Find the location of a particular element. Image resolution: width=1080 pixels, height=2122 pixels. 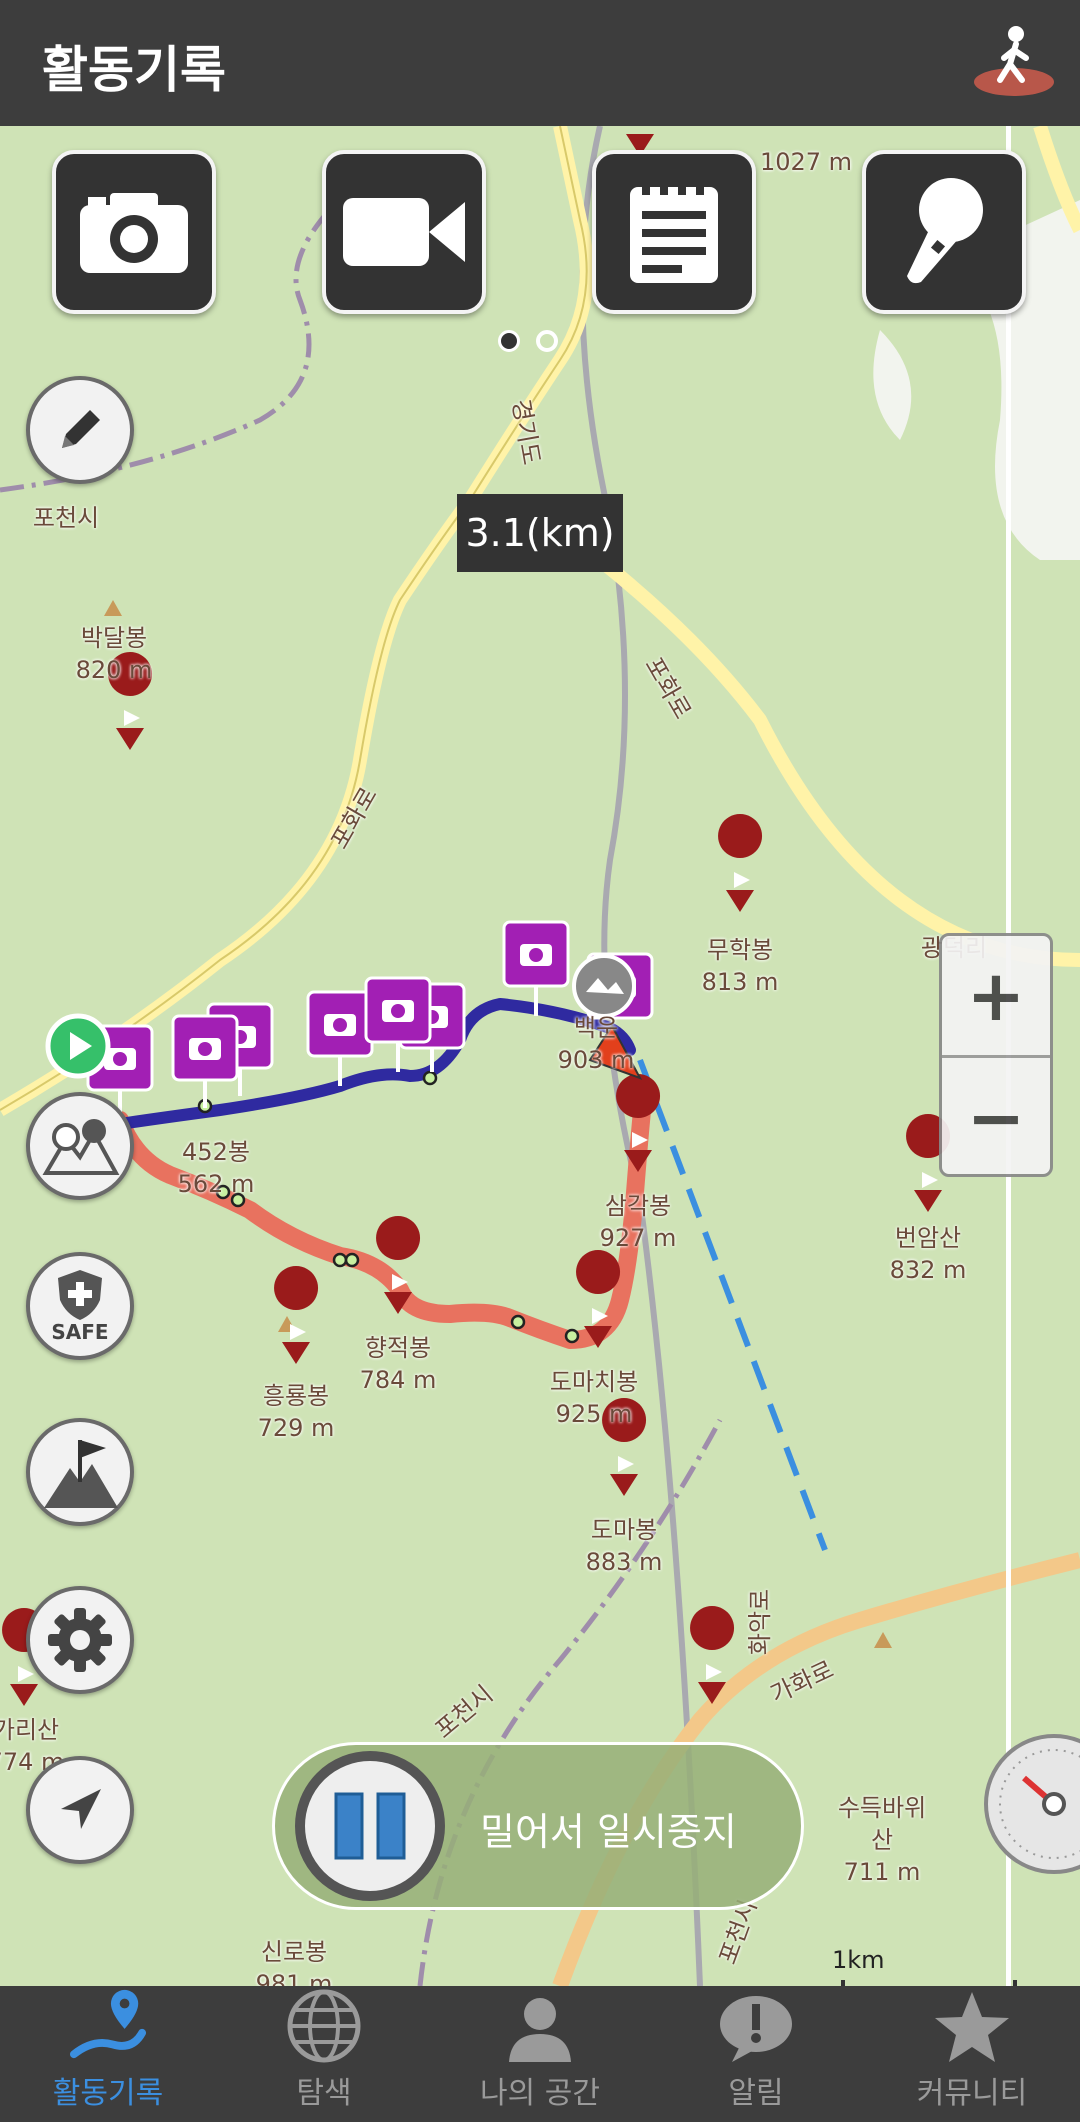

group-people-icon is located at coordinates (81, 1147).